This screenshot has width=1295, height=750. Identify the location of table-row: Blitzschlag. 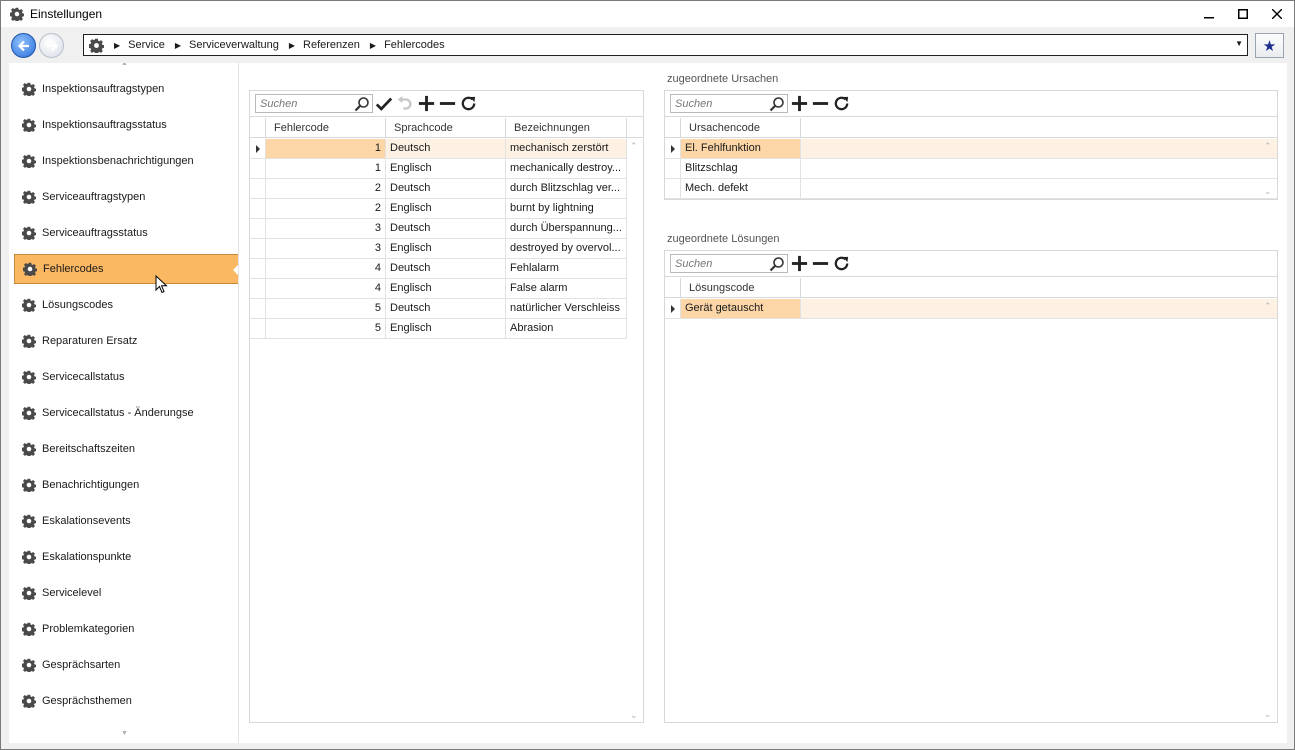
(971, 169).